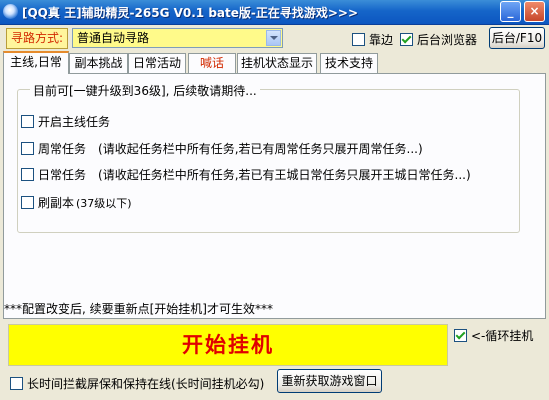 This screenshot has height=400, width=549. I want to click on main-quest-label: 开启主线任务, so click(74, 122).